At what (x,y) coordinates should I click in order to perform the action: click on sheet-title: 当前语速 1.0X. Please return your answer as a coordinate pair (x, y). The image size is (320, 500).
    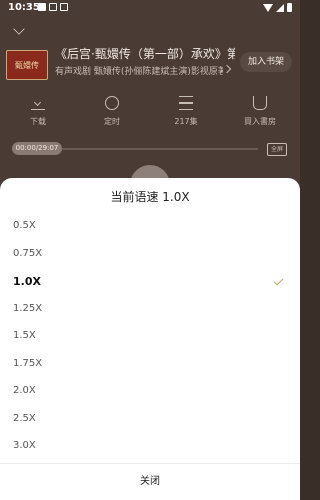
    Looking at the image, I should click on (150, 197).